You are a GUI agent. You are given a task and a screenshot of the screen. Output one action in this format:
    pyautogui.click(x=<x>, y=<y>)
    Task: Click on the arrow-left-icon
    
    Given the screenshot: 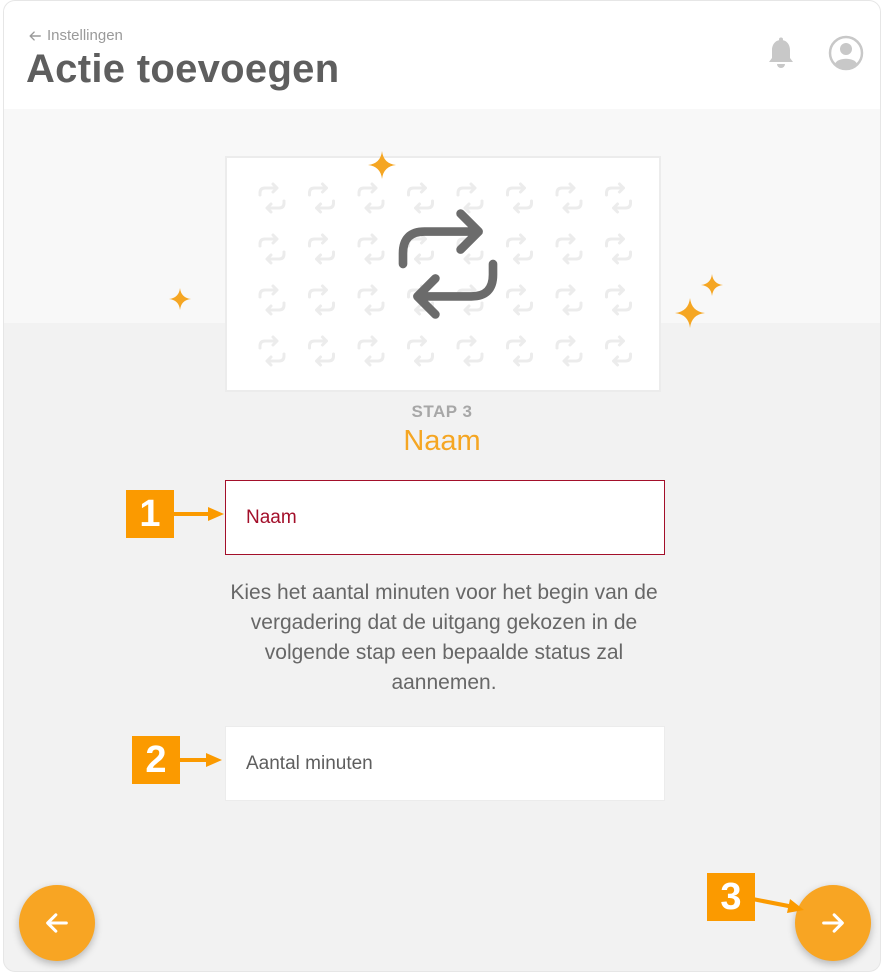 What is the action you would take?
    pyautogui.click(x=57, y=923)
    